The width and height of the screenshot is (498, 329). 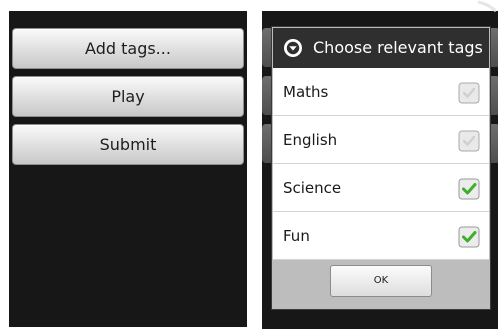 What do you see at coordinates (381, 140) in the screenshot?
I see `tag-item-english: English` at bounding box center [381, 140].